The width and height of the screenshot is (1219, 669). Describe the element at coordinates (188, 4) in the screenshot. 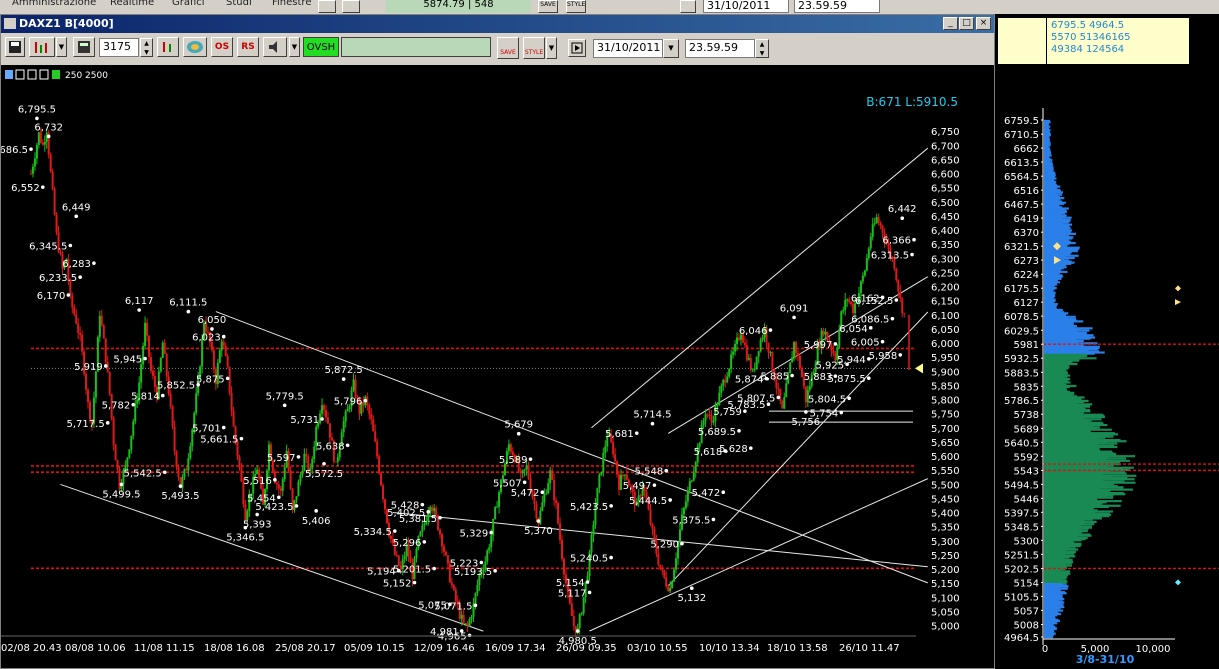

I see `menu-grafici: Grafici` at that location.